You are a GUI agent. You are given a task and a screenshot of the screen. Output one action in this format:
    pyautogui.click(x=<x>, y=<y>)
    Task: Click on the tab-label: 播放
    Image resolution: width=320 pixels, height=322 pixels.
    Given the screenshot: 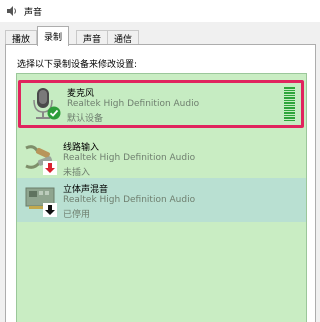 What is the action you would take?
    pyautogui.click(x=21, y=39)
    